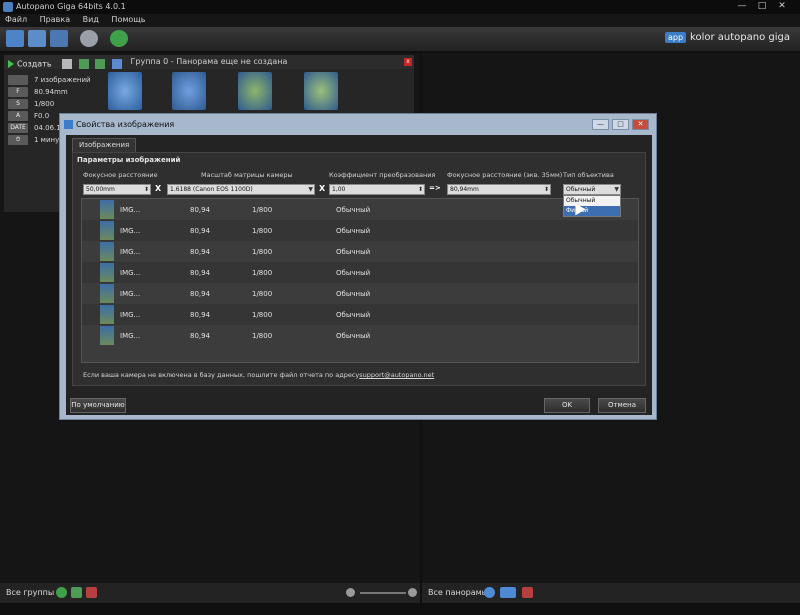 This screenshot has width=800, height=615. What do you see at coordinates (412, 592) in the screenshot?
I see `zoom-in-icon` at bounding box center [412, 592].